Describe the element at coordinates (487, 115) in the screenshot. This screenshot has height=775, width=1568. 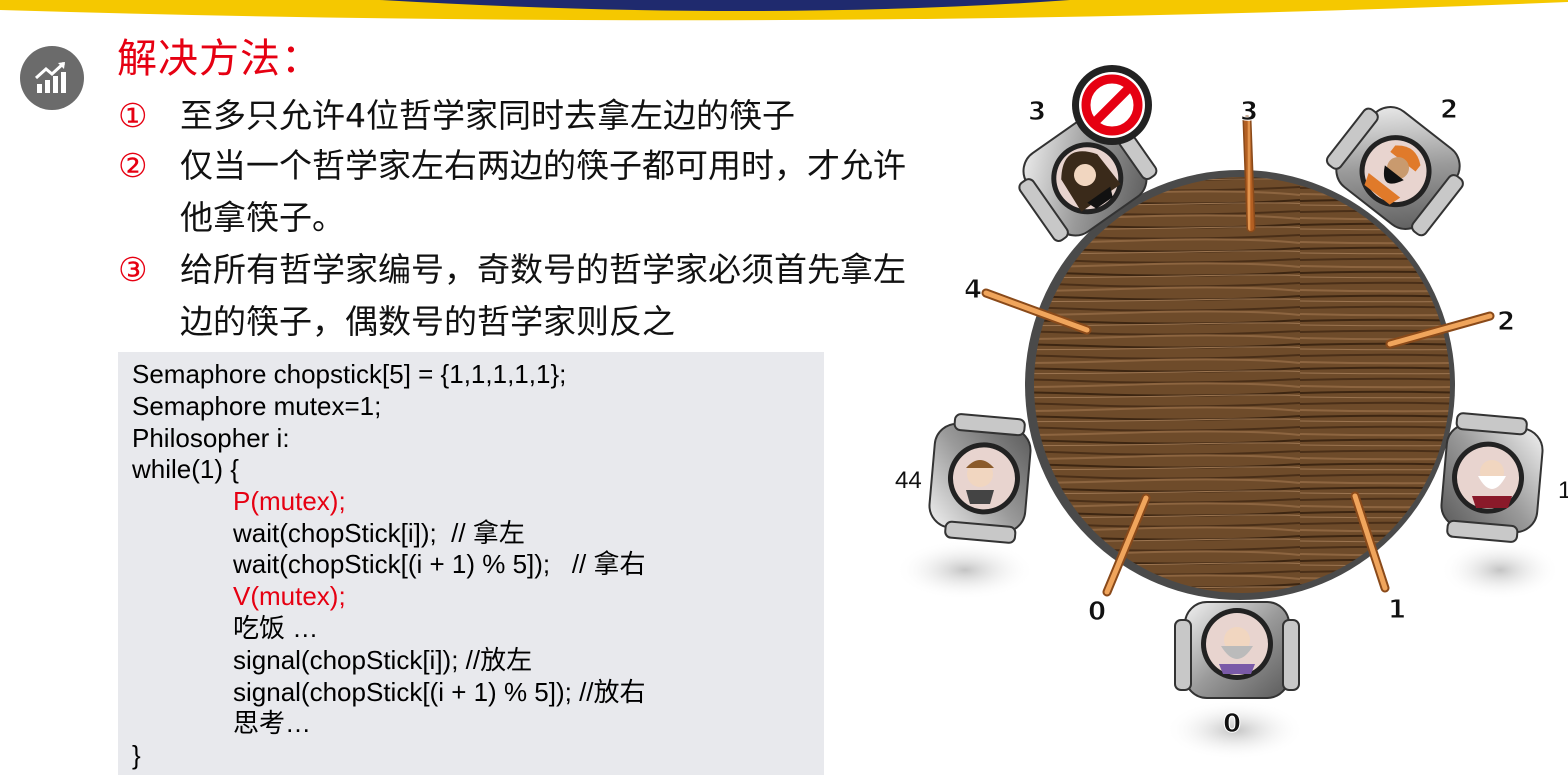
I see `item-text: 至多只允许4位哲学家同时去拿左边的筷子` at that location.